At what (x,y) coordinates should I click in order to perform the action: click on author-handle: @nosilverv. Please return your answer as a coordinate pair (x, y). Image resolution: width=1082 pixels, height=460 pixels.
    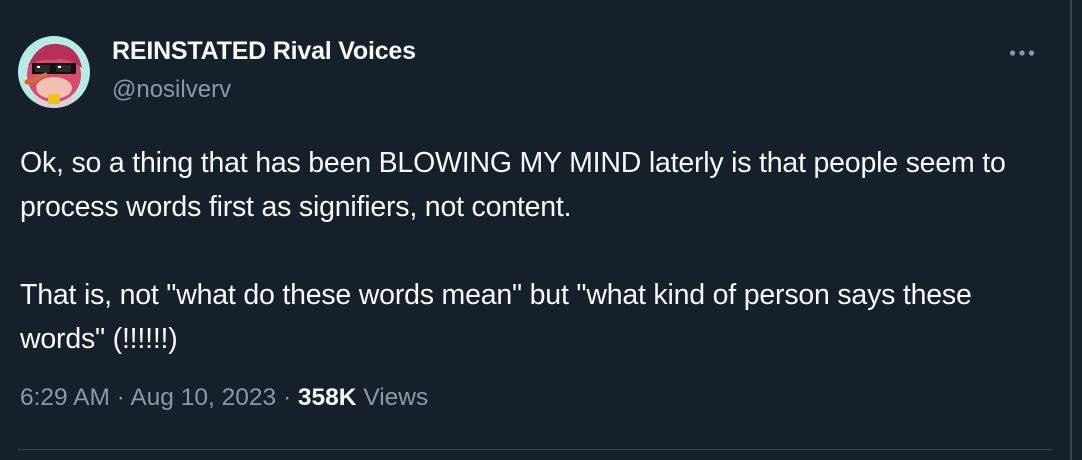
    Looking at the image, I should click on (171, 90).